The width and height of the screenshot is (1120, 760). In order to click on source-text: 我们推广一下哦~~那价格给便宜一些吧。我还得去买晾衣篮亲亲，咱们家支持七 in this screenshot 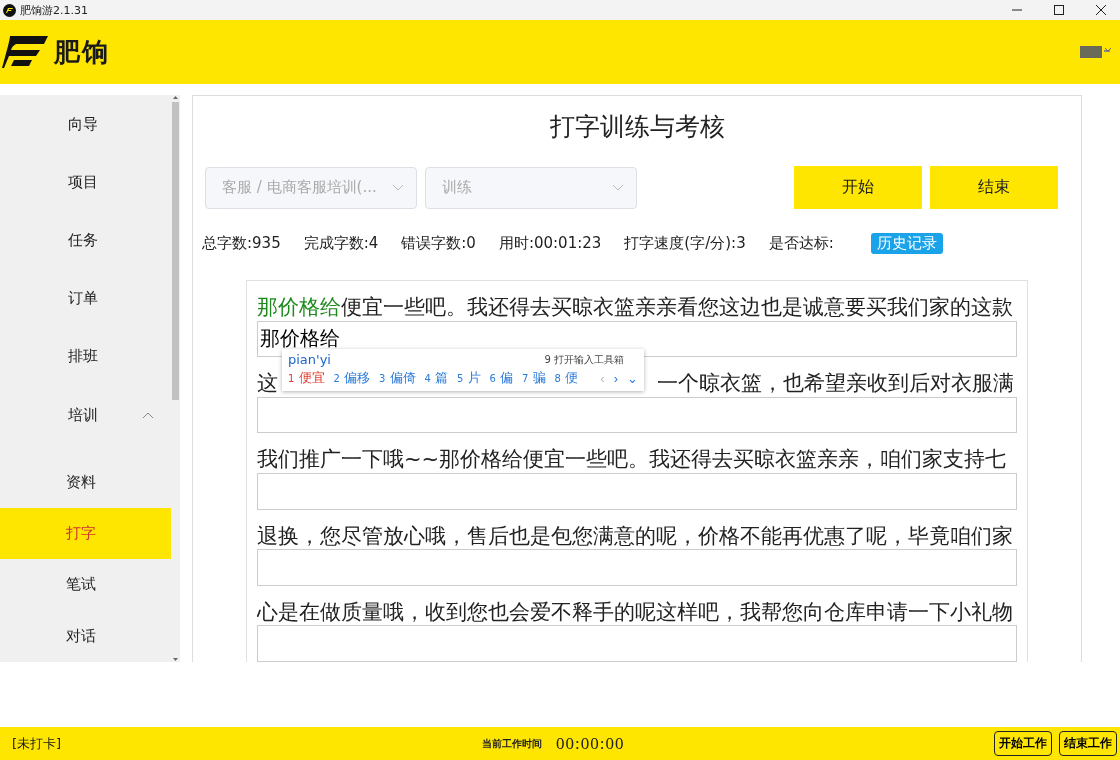, I will do `click(632, 459)`.